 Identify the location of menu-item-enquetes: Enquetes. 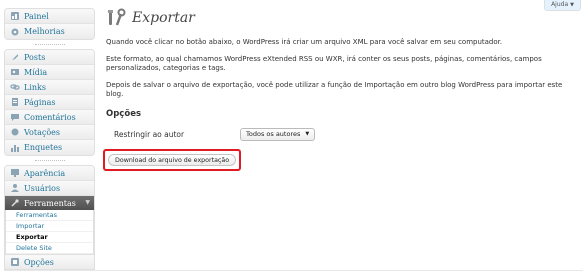
(49, 147).